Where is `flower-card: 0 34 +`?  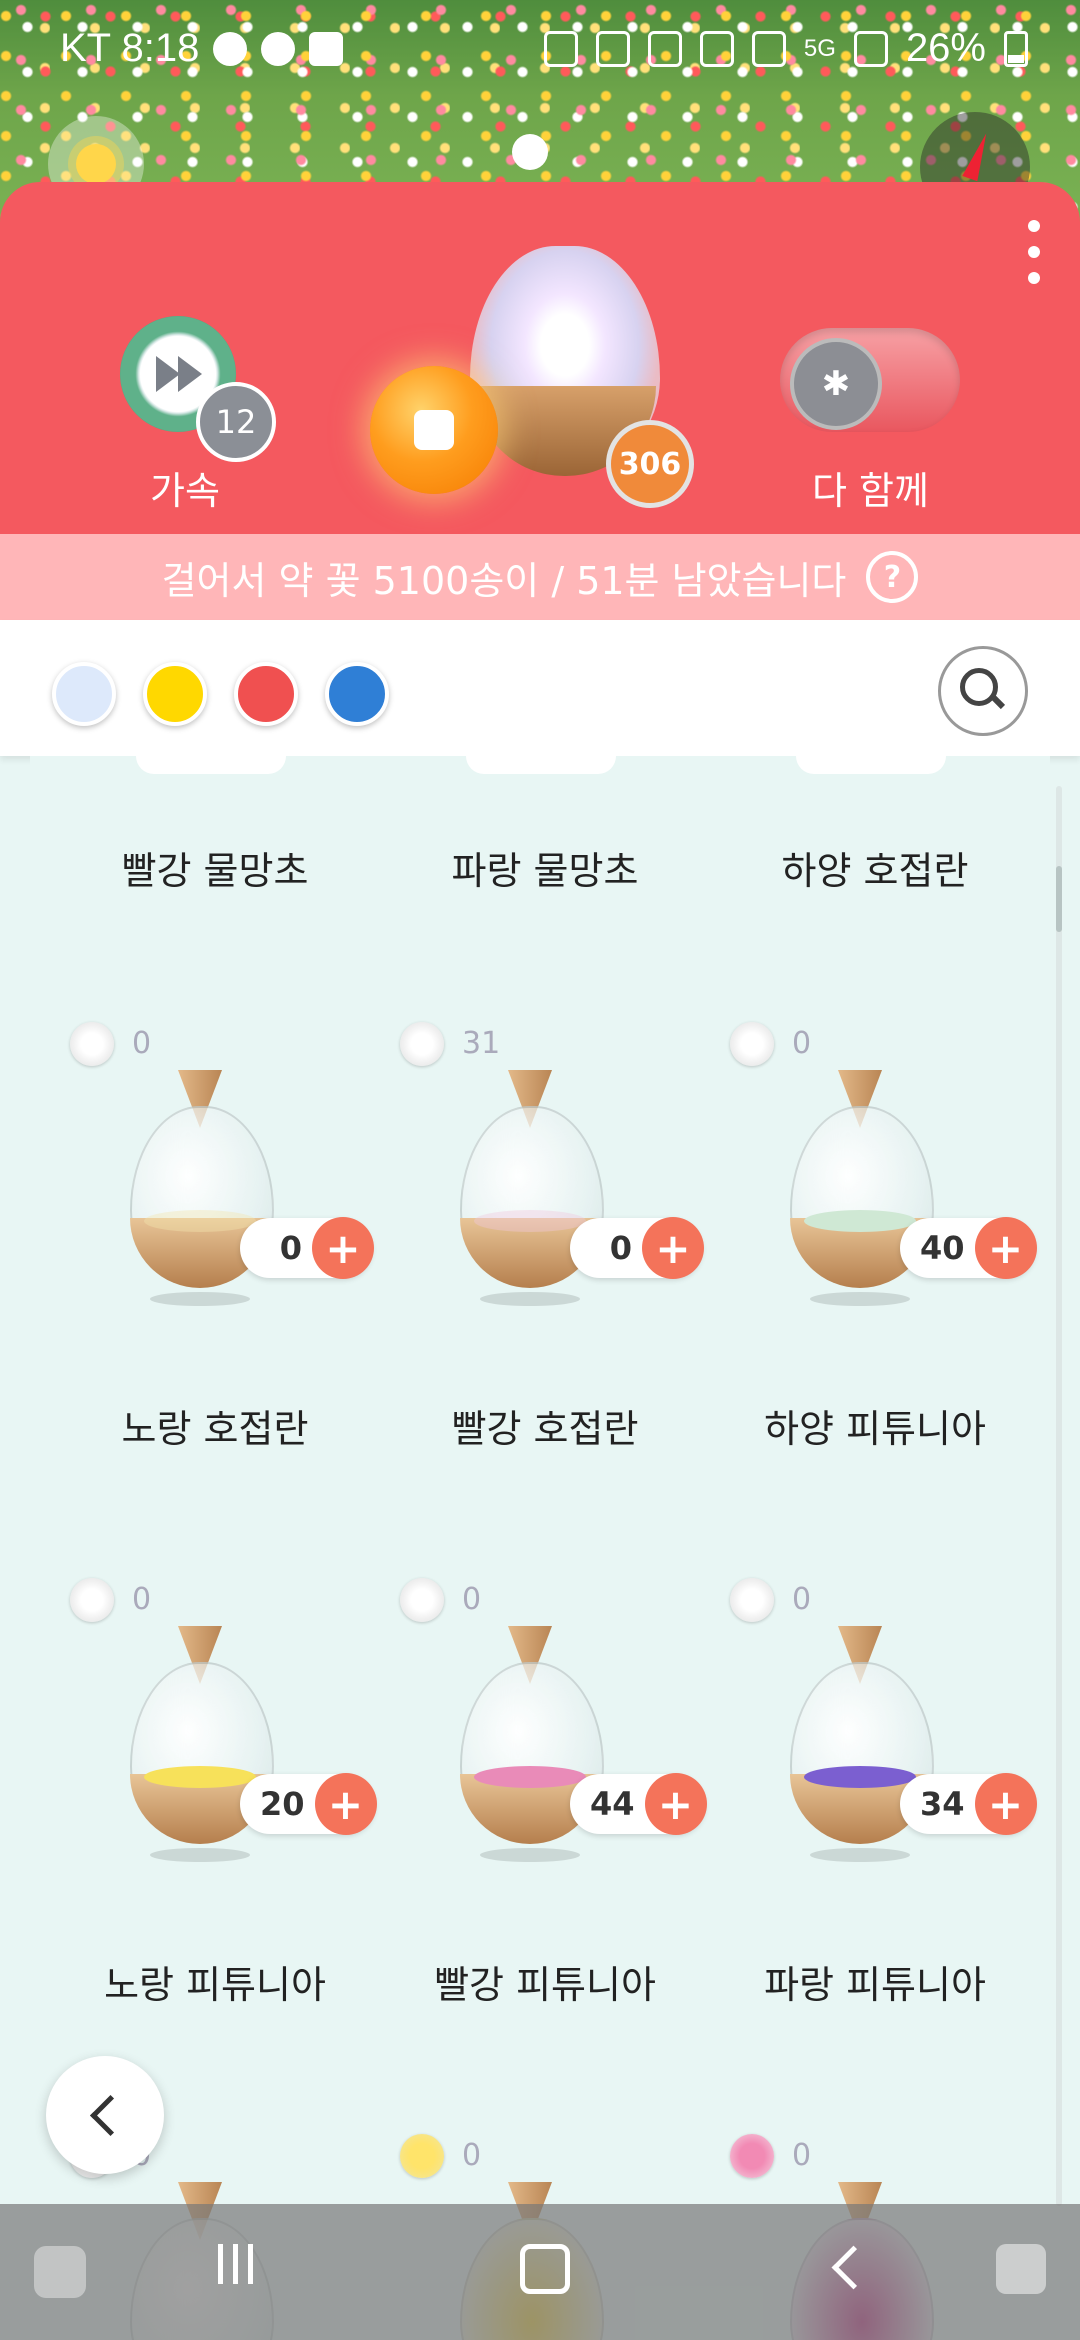
flower-card: 0 34 + is located at coordinates (863, 1743).